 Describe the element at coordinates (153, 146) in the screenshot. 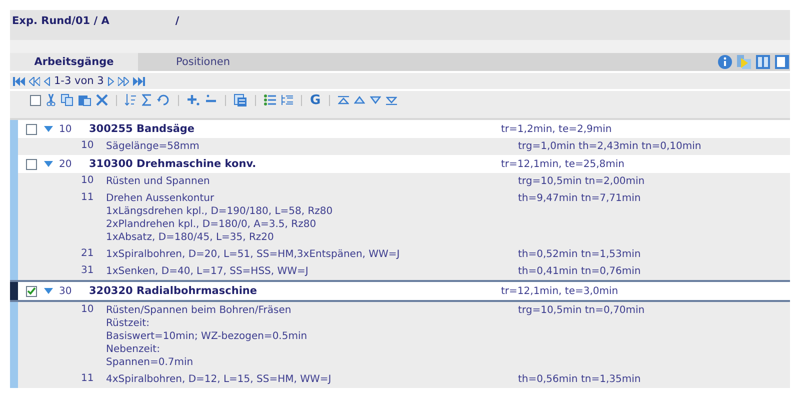

I see `step-text: Sägelänge=58mm` at that location.